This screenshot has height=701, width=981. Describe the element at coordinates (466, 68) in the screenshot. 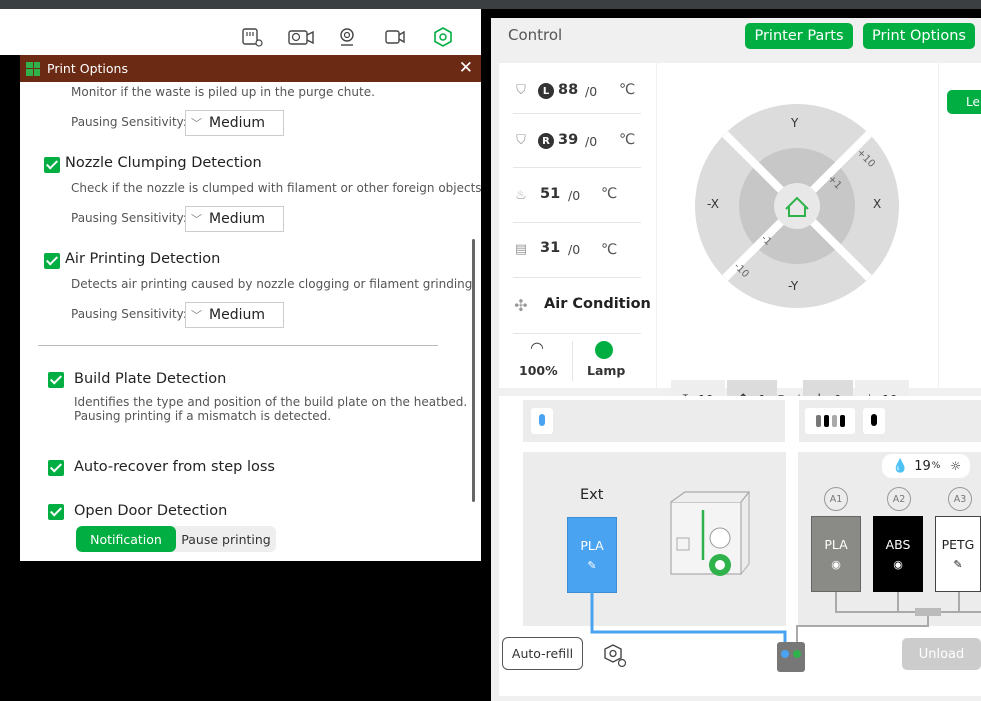

I see `close-icon: ✕` at that location.